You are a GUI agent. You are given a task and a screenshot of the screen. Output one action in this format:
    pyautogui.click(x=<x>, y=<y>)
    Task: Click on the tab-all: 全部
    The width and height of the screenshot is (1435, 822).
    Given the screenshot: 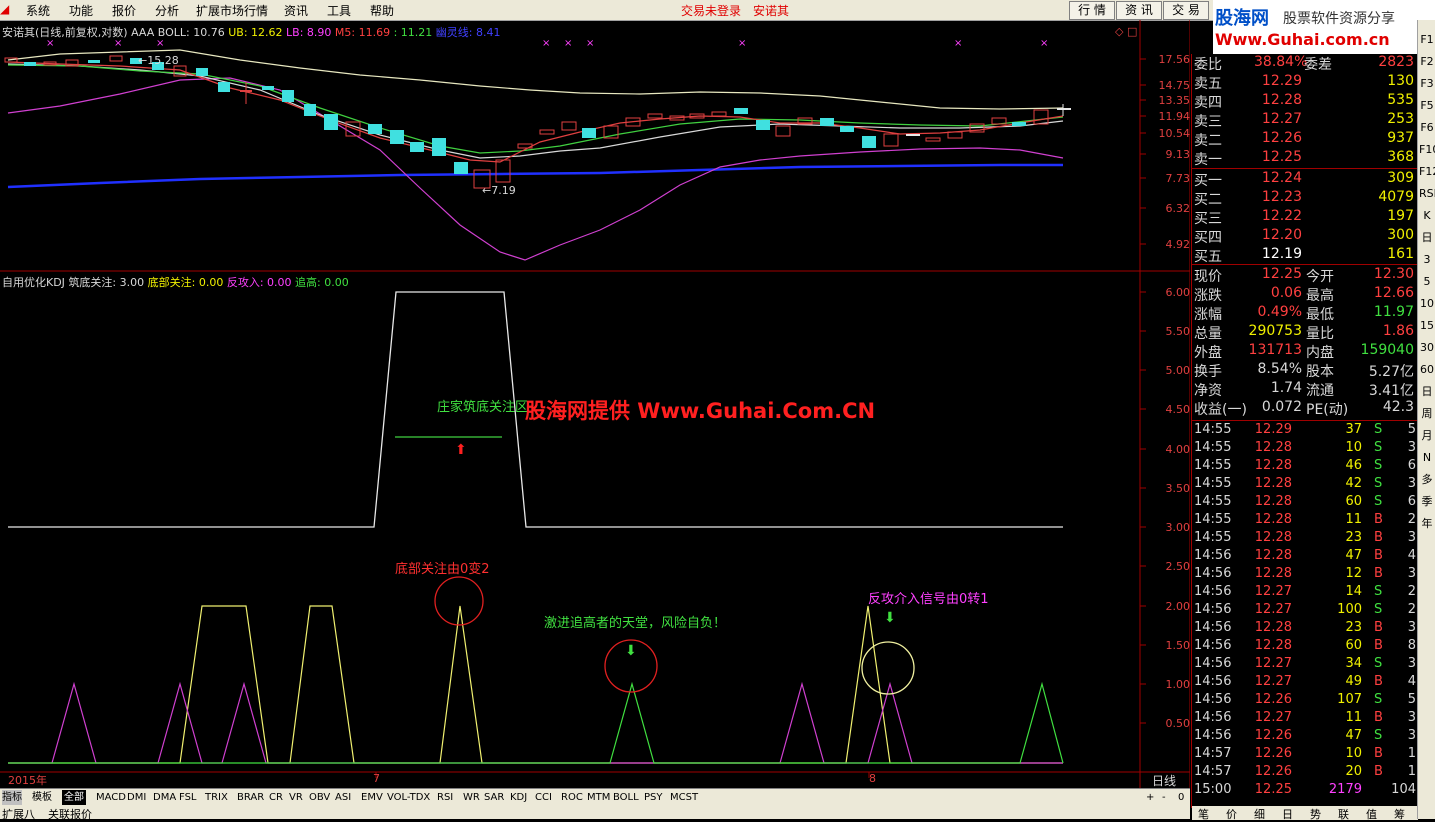 What is the action you would take?
    pyautogui.click(x=74, y=797)
    